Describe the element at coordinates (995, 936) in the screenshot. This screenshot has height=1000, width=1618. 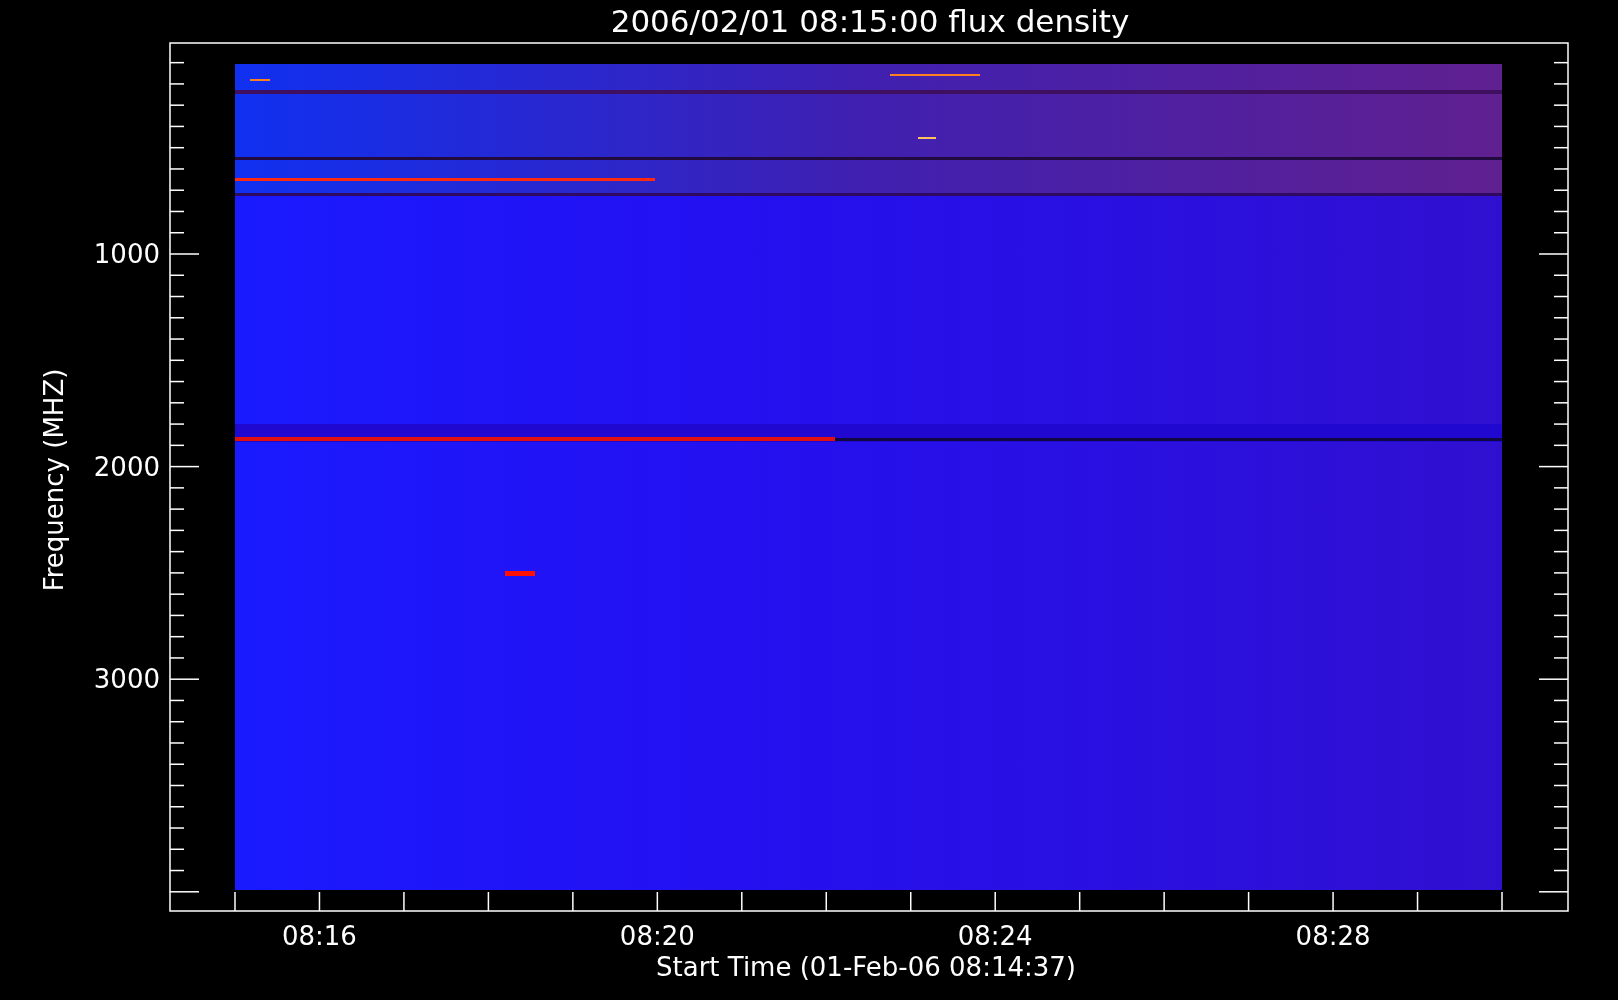
I see `x-tick-label: 08:24` at that location.